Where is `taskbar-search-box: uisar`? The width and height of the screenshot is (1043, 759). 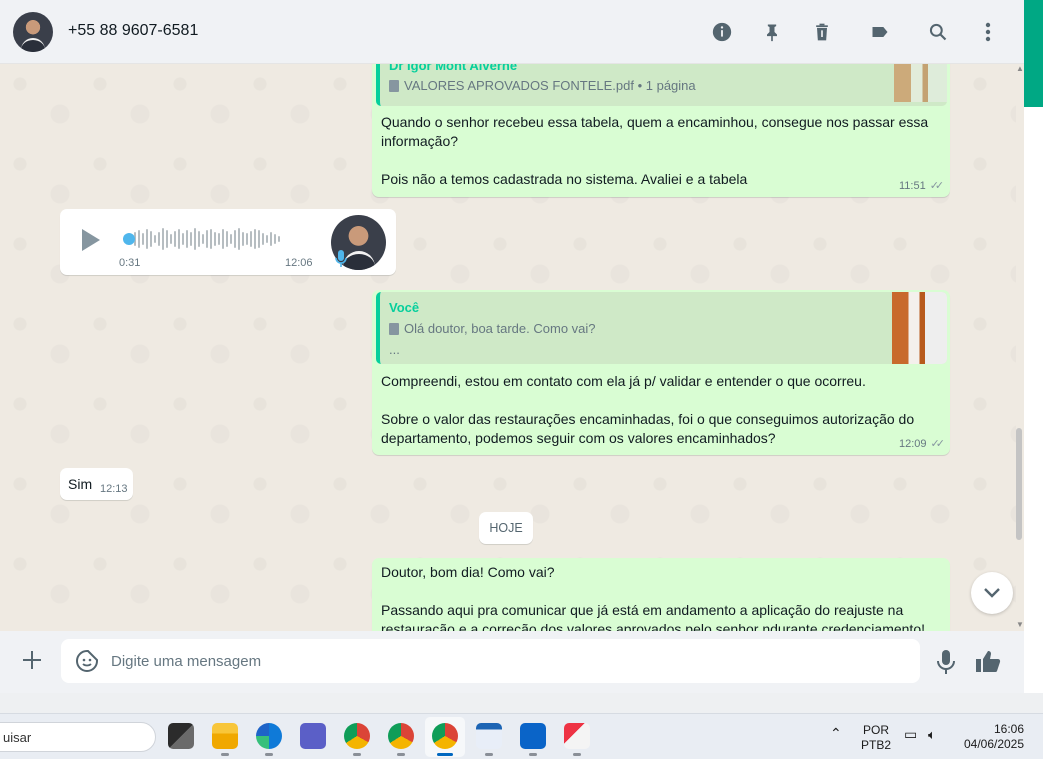 taskbar-search-box: uisar is located at coordinates (78, 737).